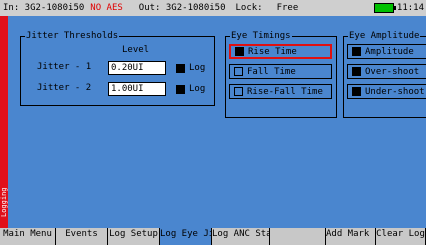 The height and width of the screenshot is (245, 426). I want to click on amplitude-option: Amplitude, so click(386, 51).